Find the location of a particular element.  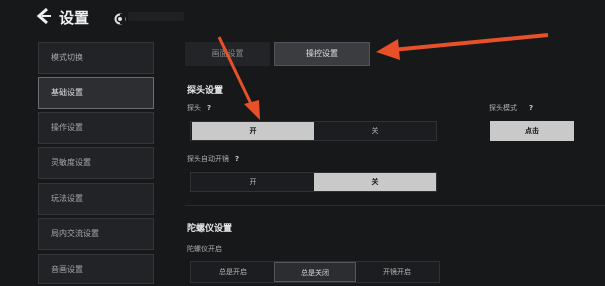

auto-probe-label: 探头自动开镜 is located at coordinates (208, 159).